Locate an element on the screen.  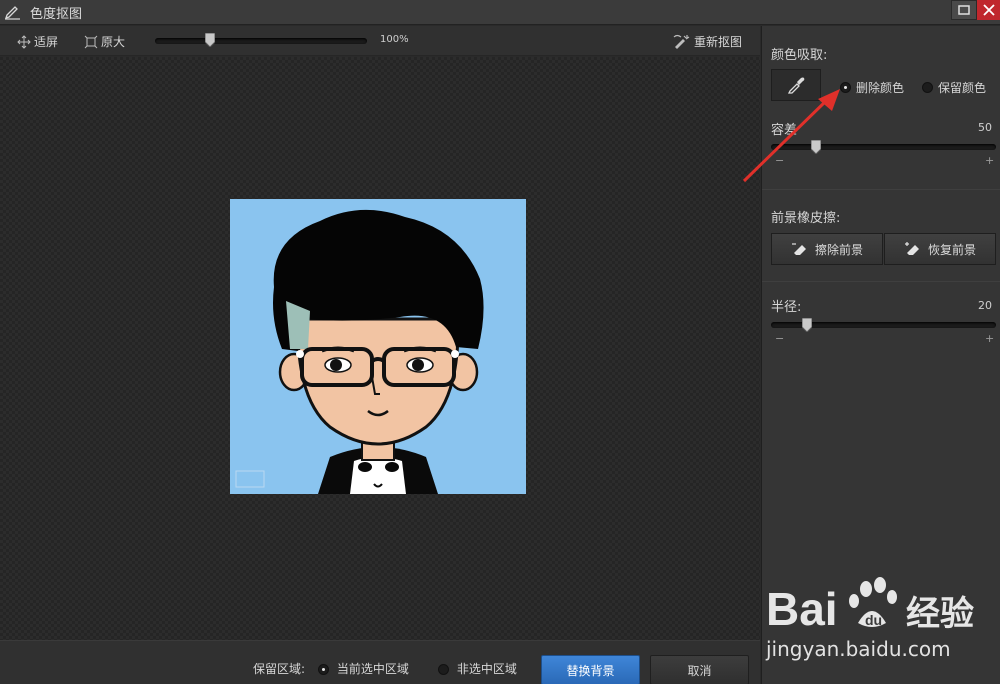
window-title: 色度抠图 is located at coordinates (56, 14).